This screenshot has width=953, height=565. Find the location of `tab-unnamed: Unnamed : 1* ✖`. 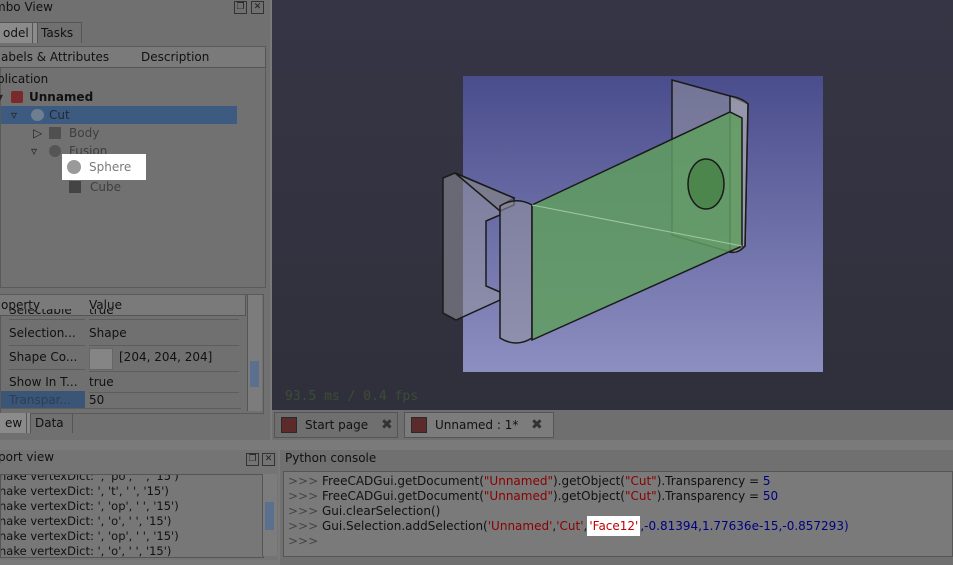

tab-unnamed: Unnamed : 1* ✖ is located at coordinates (479, 425).